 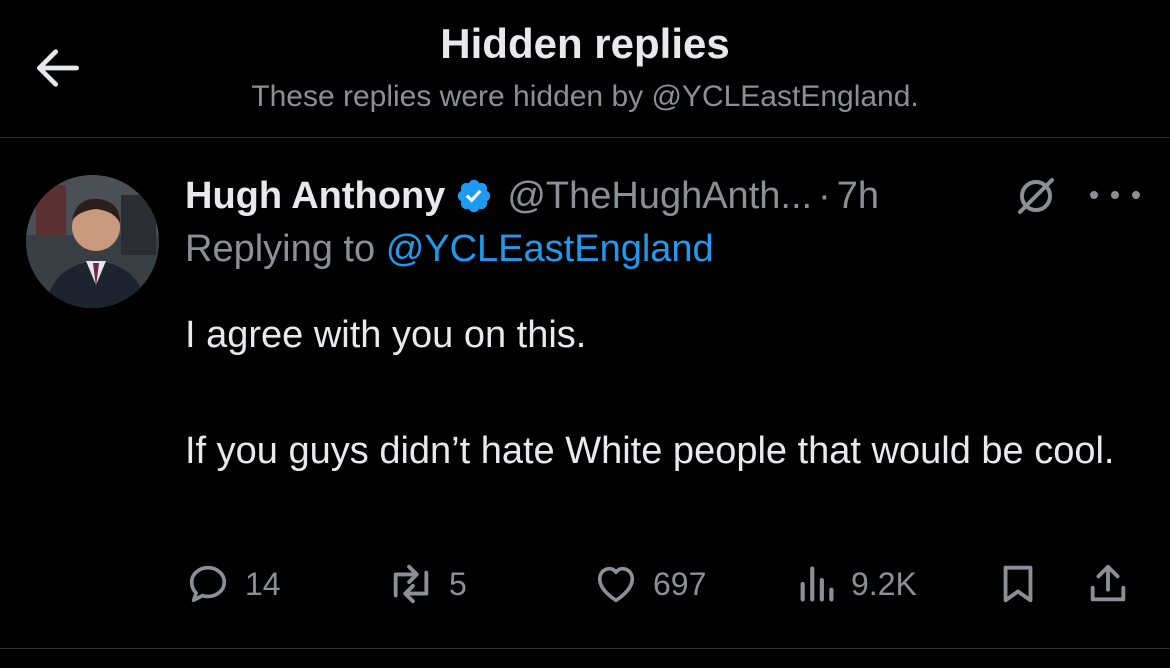 What do you see at coordinates (817, 584) in the screenshot?
I see `views-icon` at bounding box center [817, 584].